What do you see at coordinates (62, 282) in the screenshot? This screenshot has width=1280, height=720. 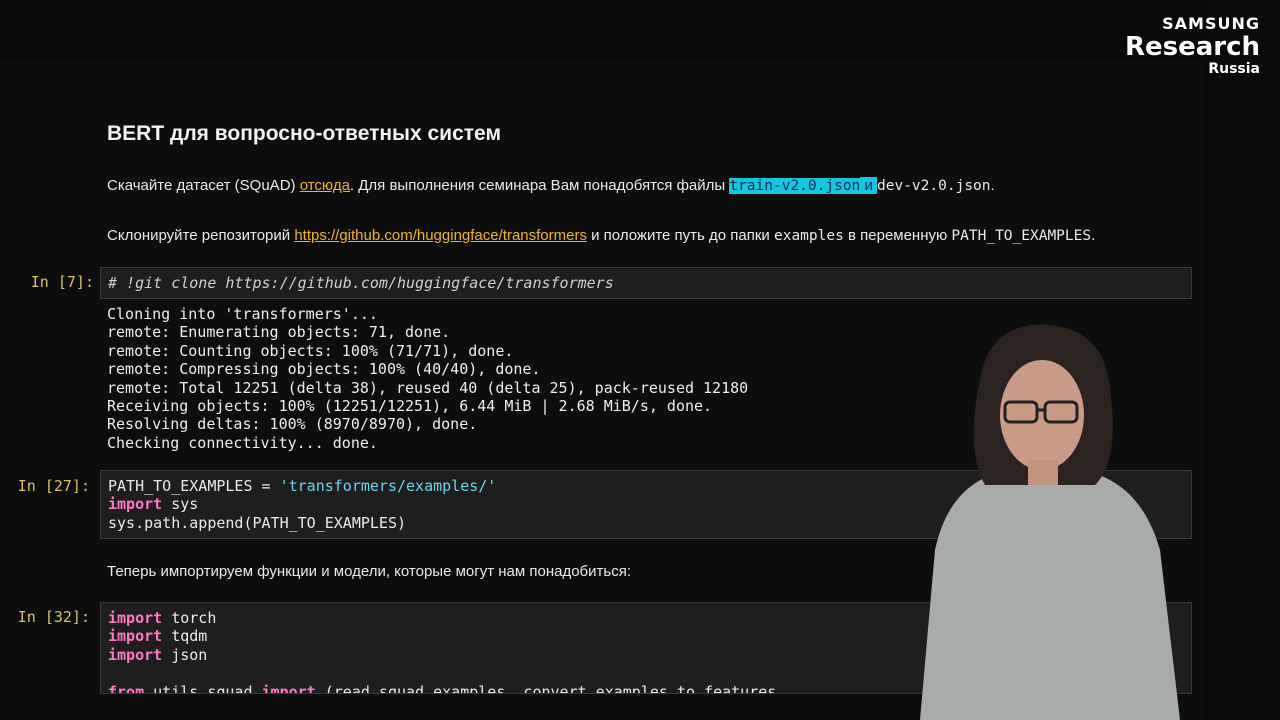 I see `cell-prompt: In [7]:` at bounding box center [62, 282].